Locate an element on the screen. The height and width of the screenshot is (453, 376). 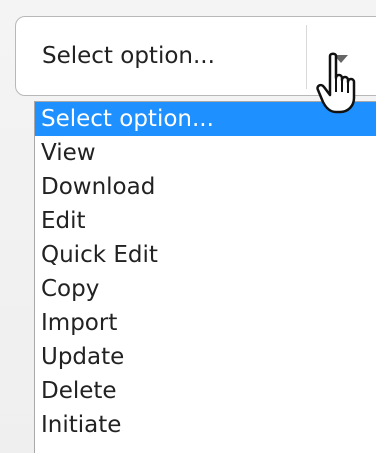
option-update: Update is located at coordinates (205, 357).